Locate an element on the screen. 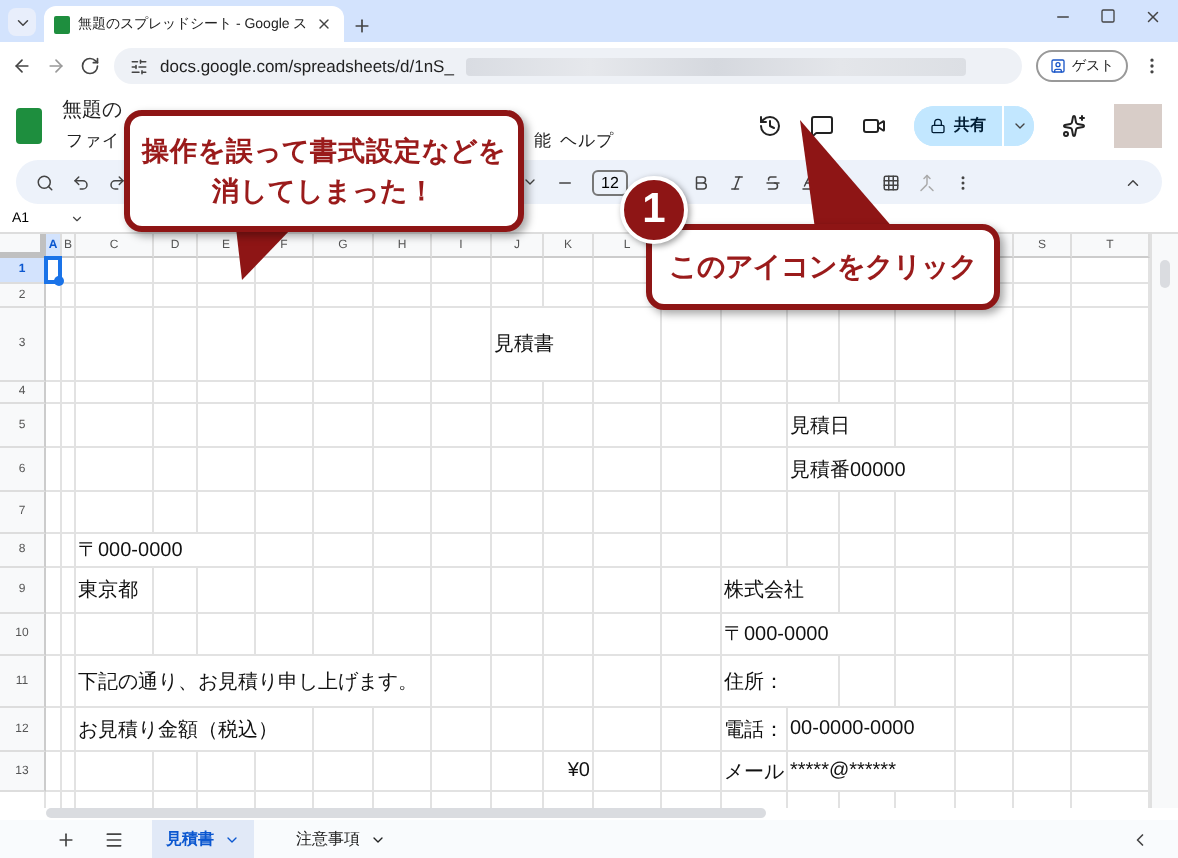  cell-value: 住所： is located at coordinates (781, 682).